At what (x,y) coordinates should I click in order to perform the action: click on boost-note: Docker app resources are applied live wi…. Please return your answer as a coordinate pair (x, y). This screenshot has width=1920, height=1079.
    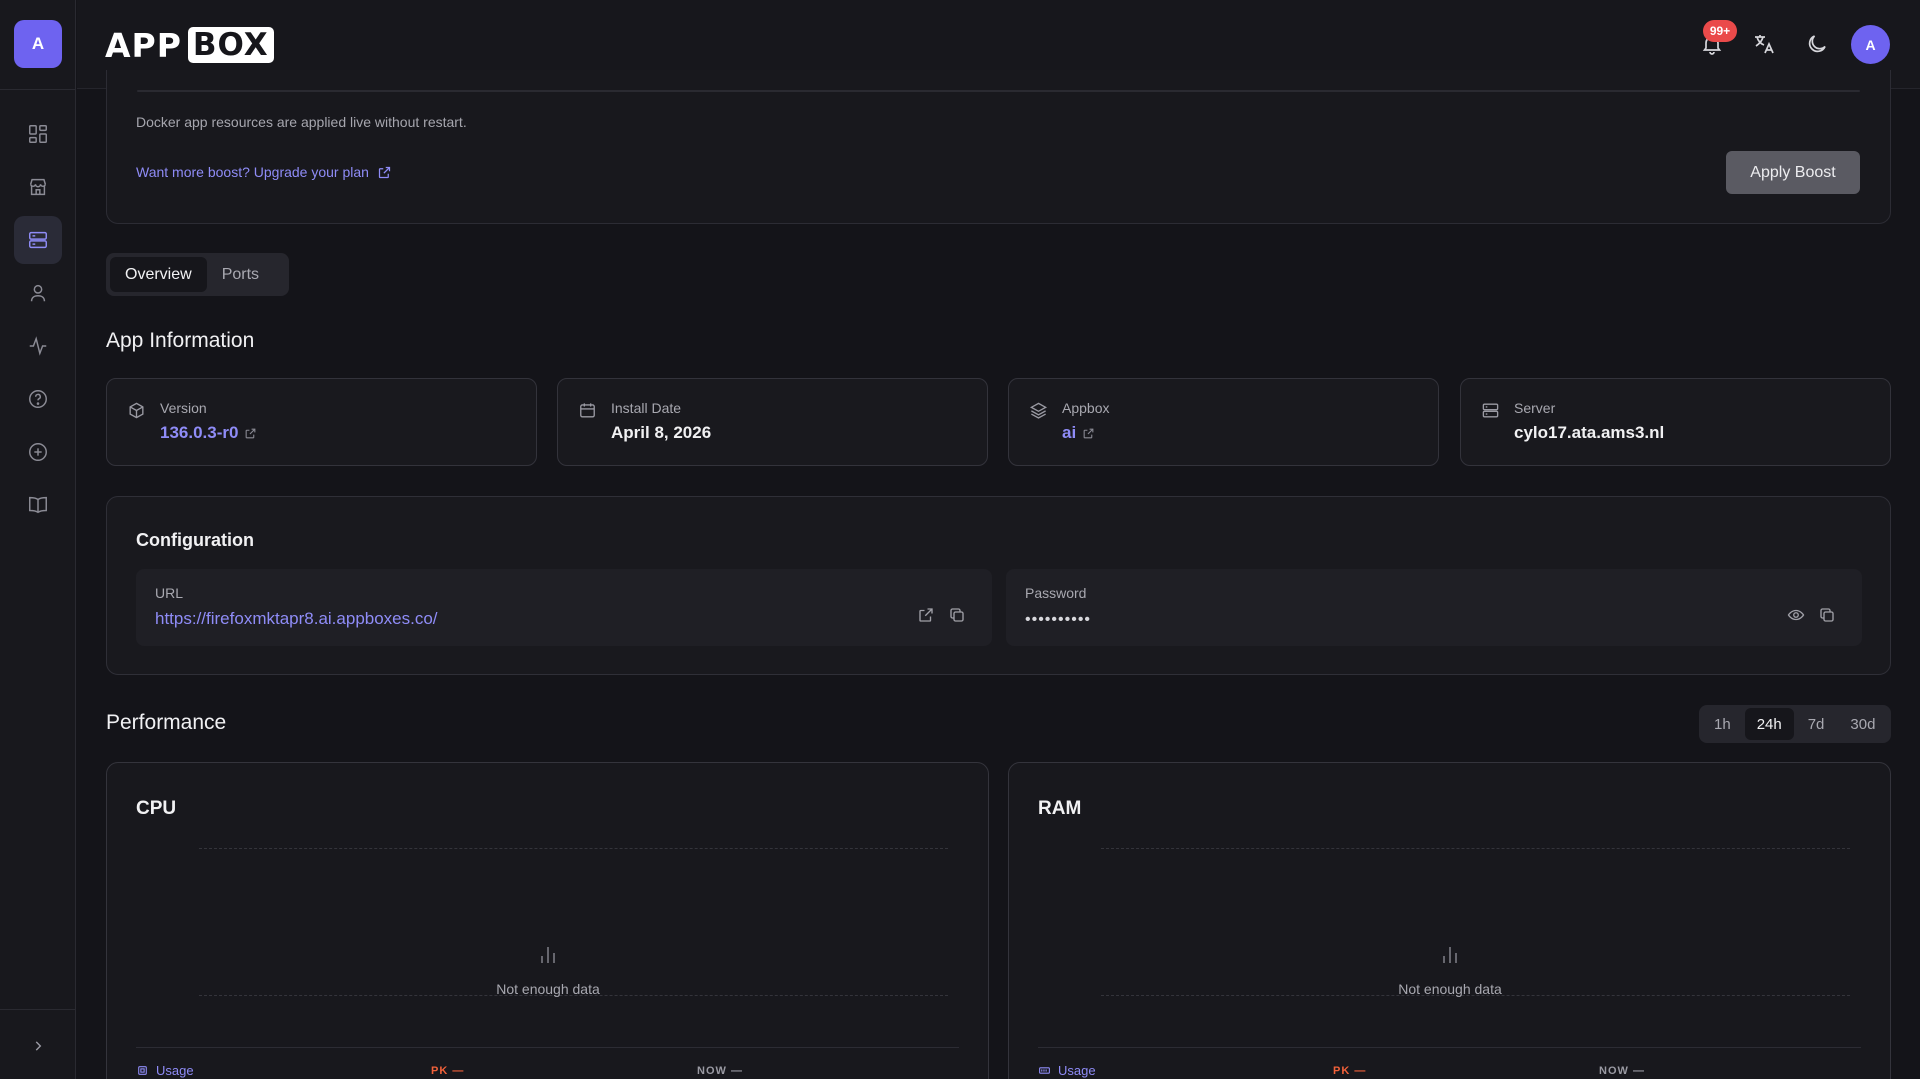
    Looking at the image, I should click on (301, 122).